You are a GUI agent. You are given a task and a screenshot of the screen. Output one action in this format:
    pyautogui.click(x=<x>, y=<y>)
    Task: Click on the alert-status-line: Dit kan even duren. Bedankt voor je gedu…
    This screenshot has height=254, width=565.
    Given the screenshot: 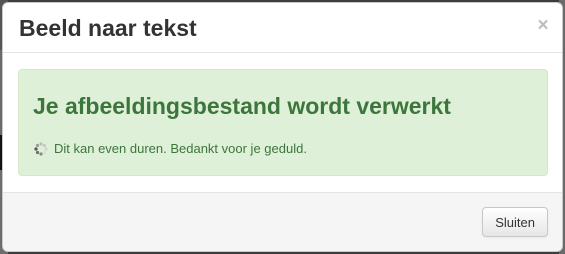 What is the action you would take?
    pyautogui.click(x=170, y=149)
    